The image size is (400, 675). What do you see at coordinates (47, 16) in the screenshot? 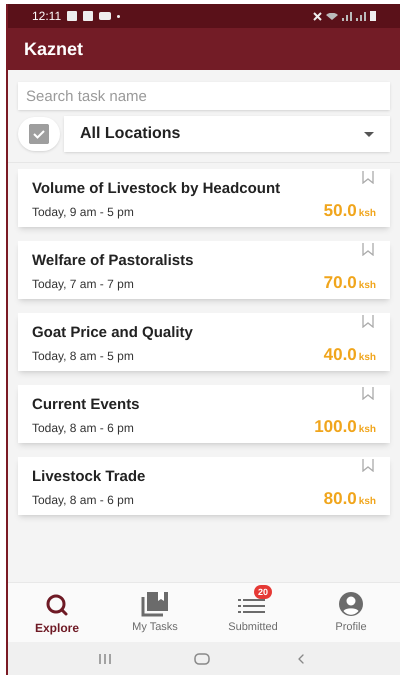
I see `status-time: 12:11` at bounding box center [47, 16].